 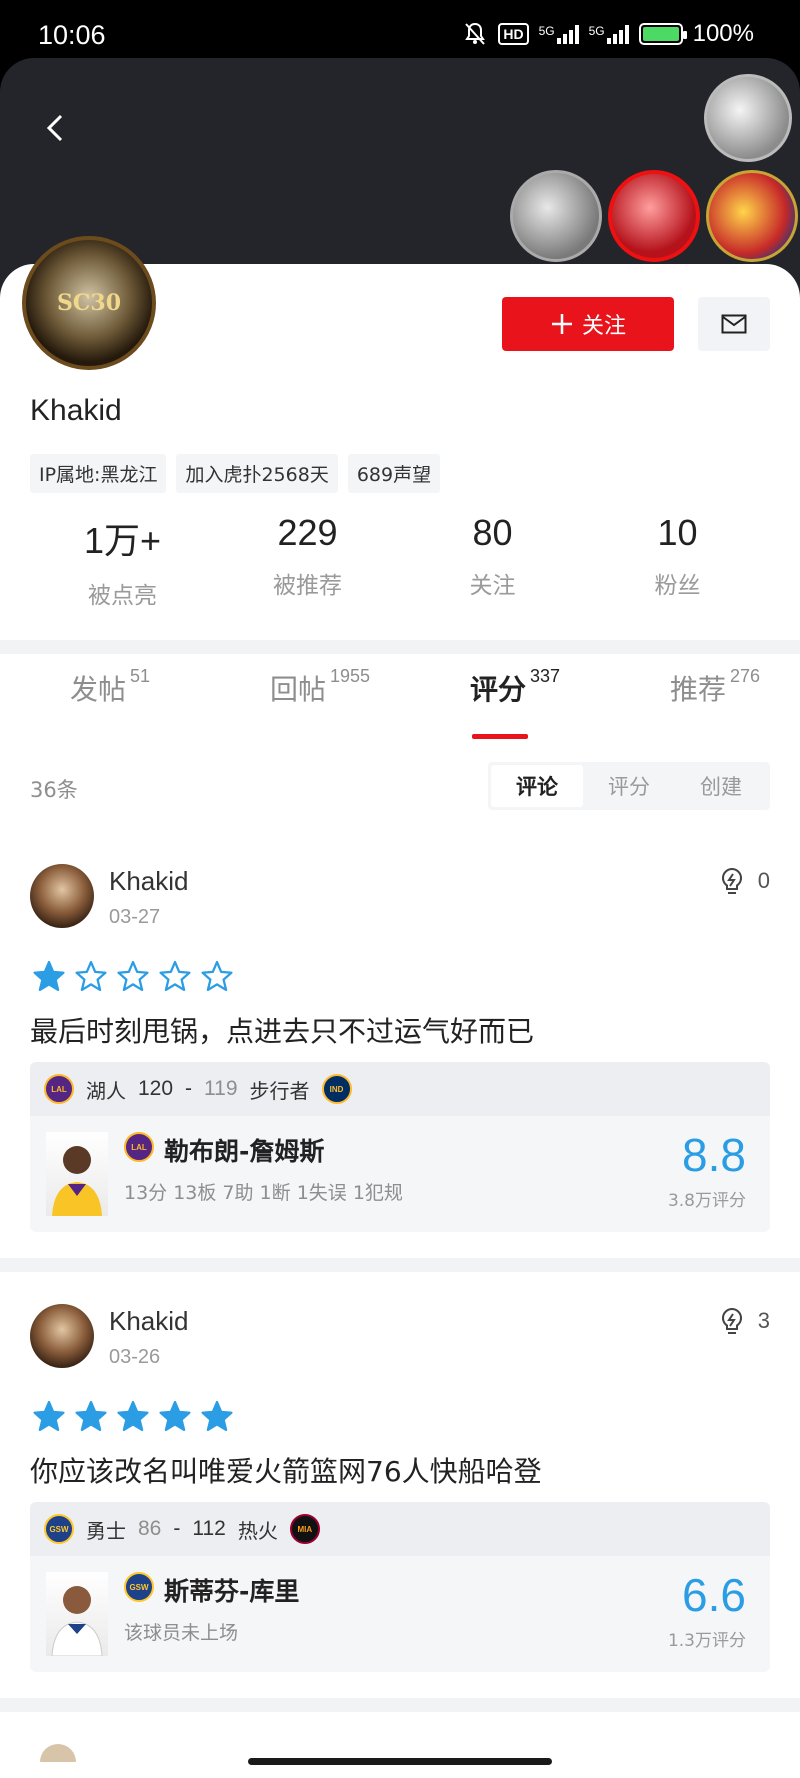 I want to click on review-text: 你应该改名叫唯爱火箭篮网76人快船哈登, so click(x=286, y=1471).